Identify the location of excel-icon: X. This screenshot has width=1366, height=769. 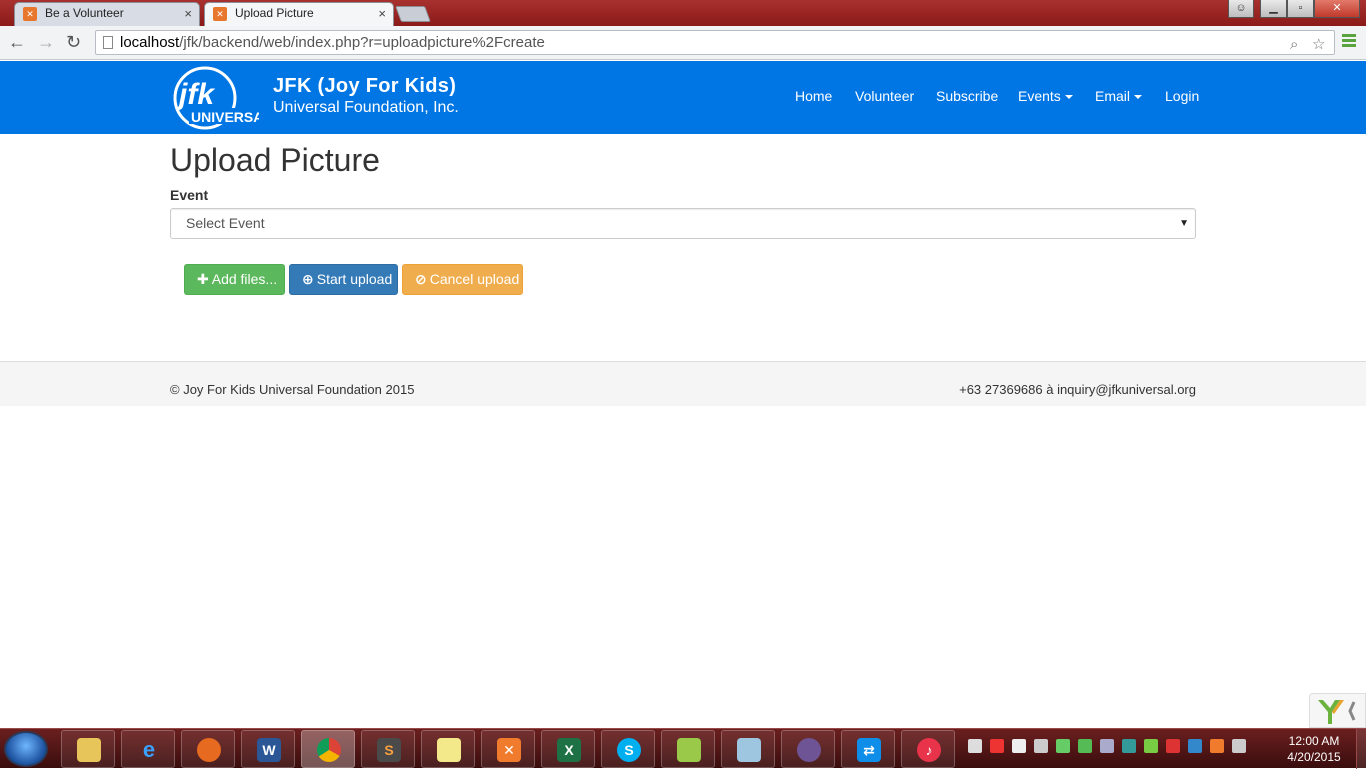
(569, 750).